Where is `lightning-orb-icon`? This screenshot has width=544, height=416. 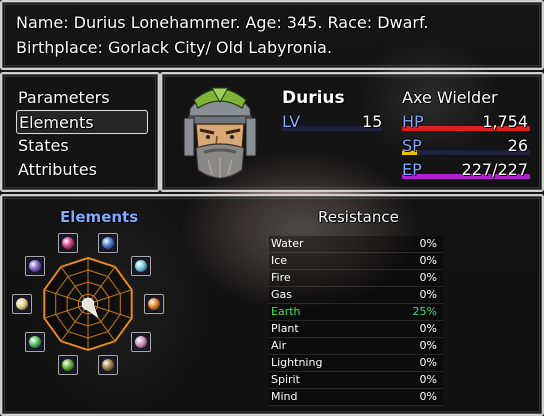 lightning-orb-icon is located at coordinates (22, 304).